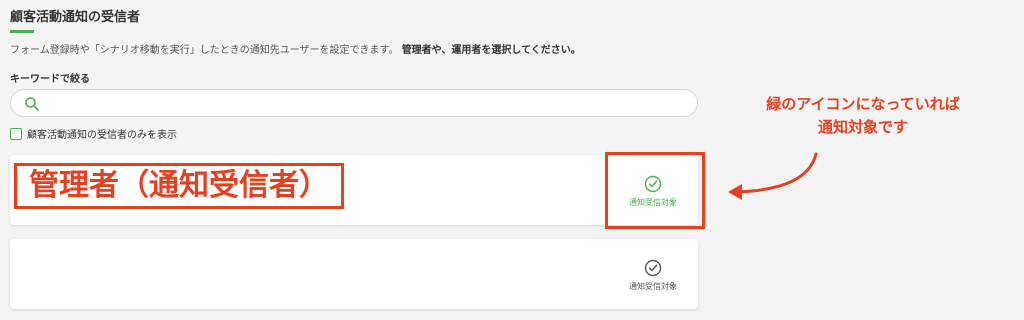 The height and width of the screenshot is (320, 1024). Describe the element at coordinates (773, 176) in the screenshot. I see `annotation-arrow-icon` at that location.